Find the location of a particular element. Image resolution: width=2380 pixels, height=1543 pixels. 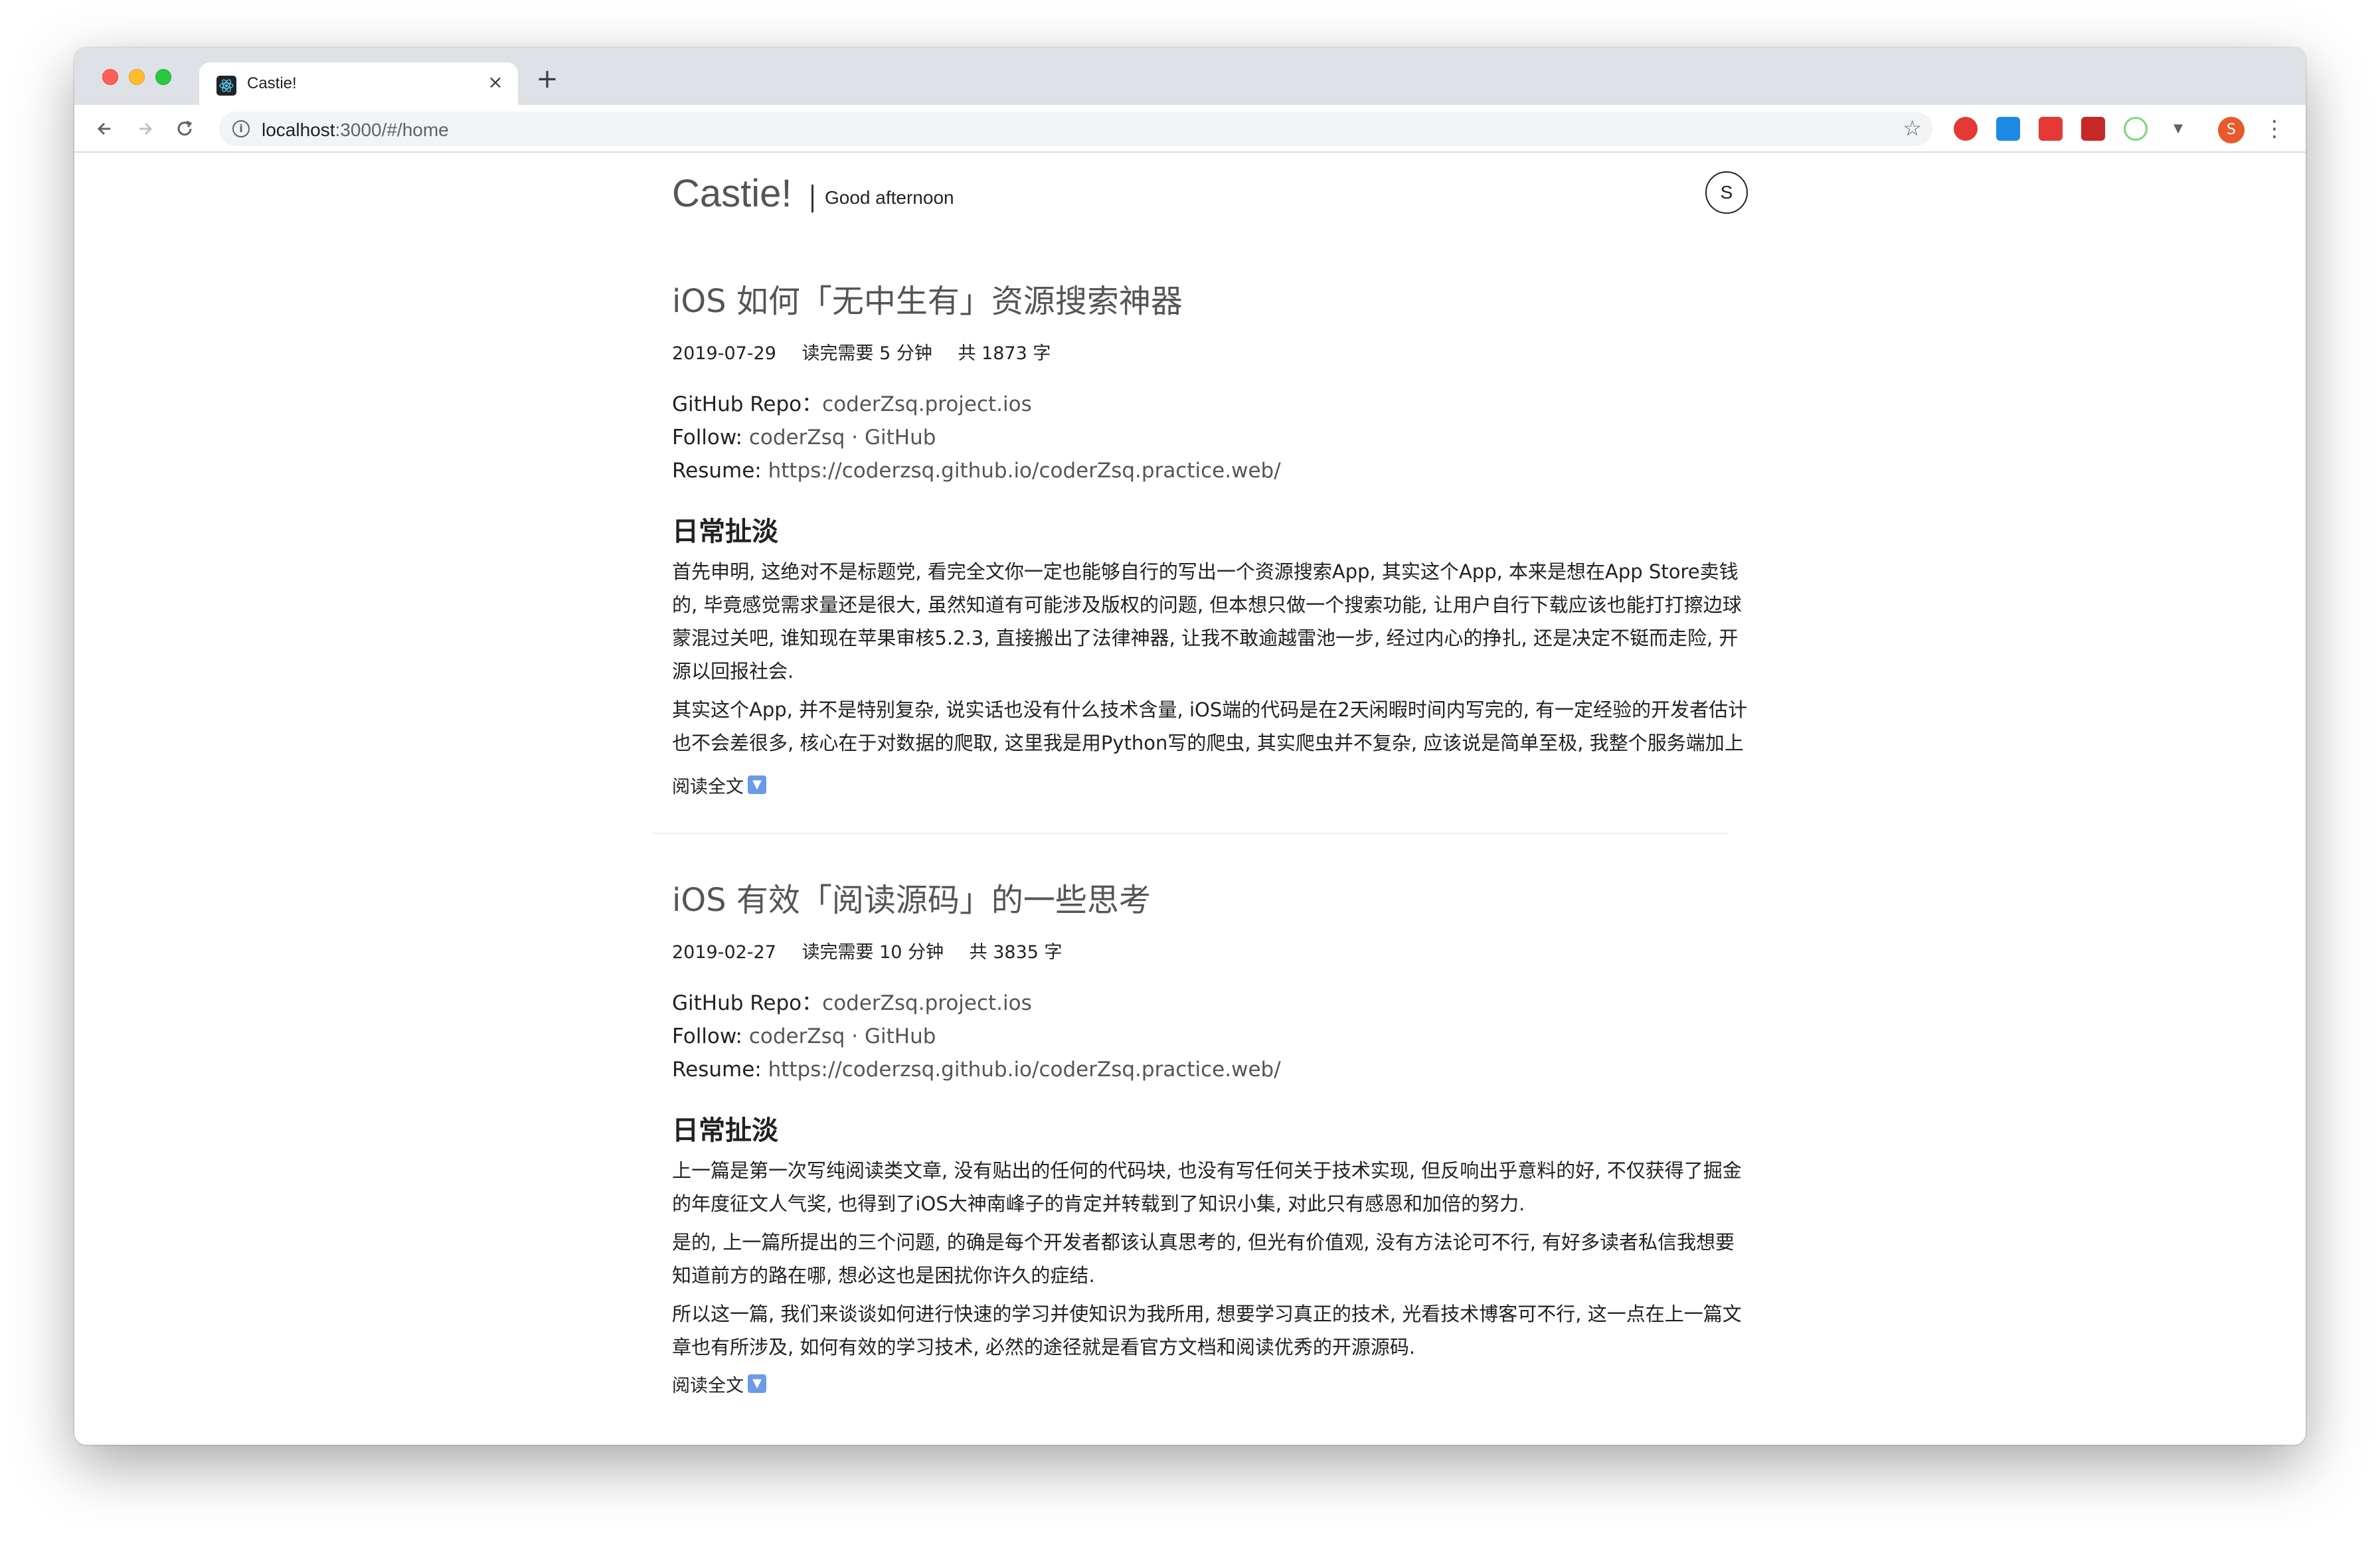

url-text: localhost:3000/#/home is located at coordinates (355, 130).